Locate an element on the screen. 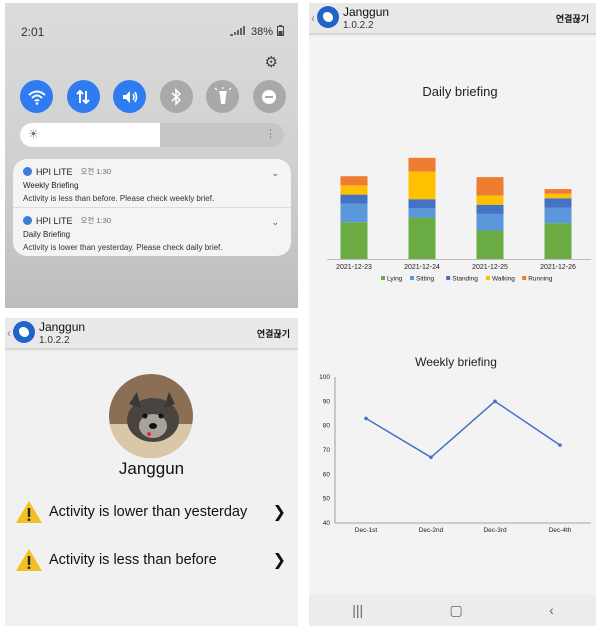  chevron-right-icon: ❯ is located at coordinates (279, 512).